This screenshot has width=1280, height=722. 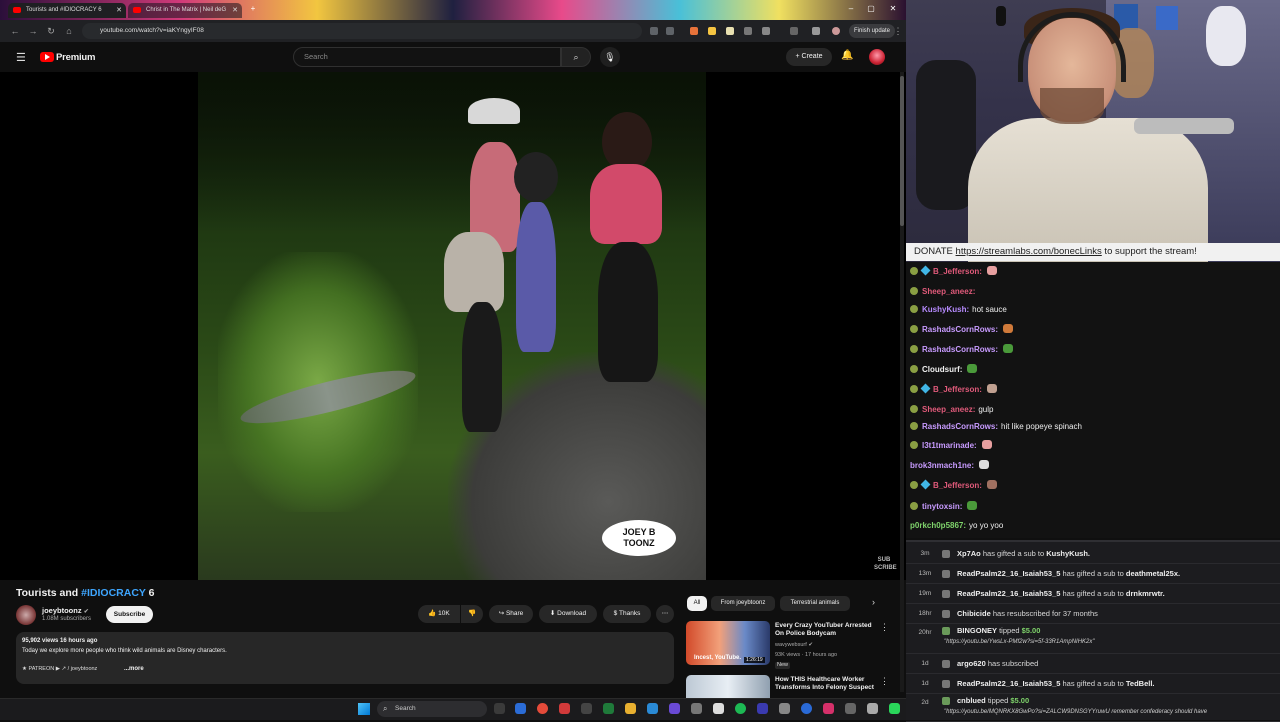 What do you see at coordinates (665, 614) in the screenshot?
I see `more-actions-button: ⋯` at bounding box center [665, 614].